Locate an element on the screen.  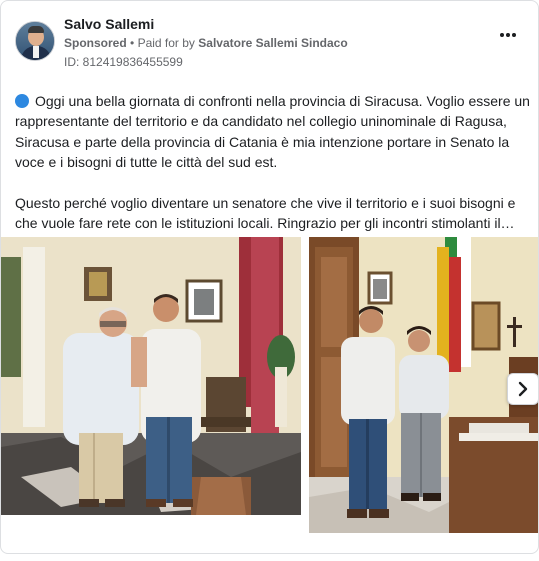
carousel-next-button is located at coordinates (522, 389).